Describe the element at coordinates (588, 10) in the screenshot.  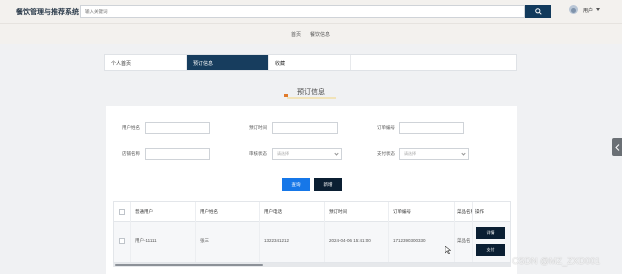
I see `user-name: 用户` at that location.